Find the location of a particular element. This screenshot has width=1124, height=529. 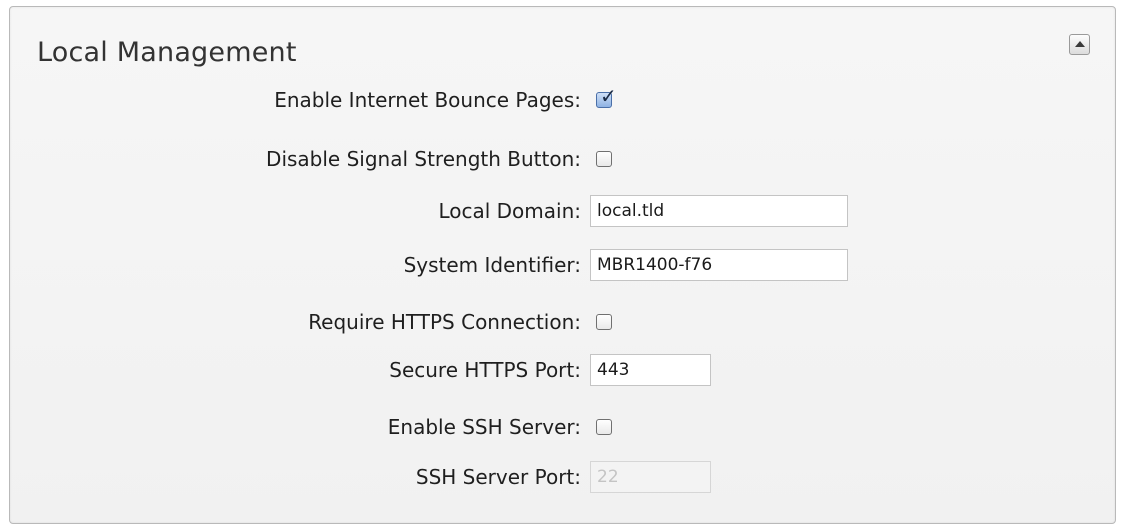

system-identifier-label: System Identifier: is located at coordinates (492, 265).